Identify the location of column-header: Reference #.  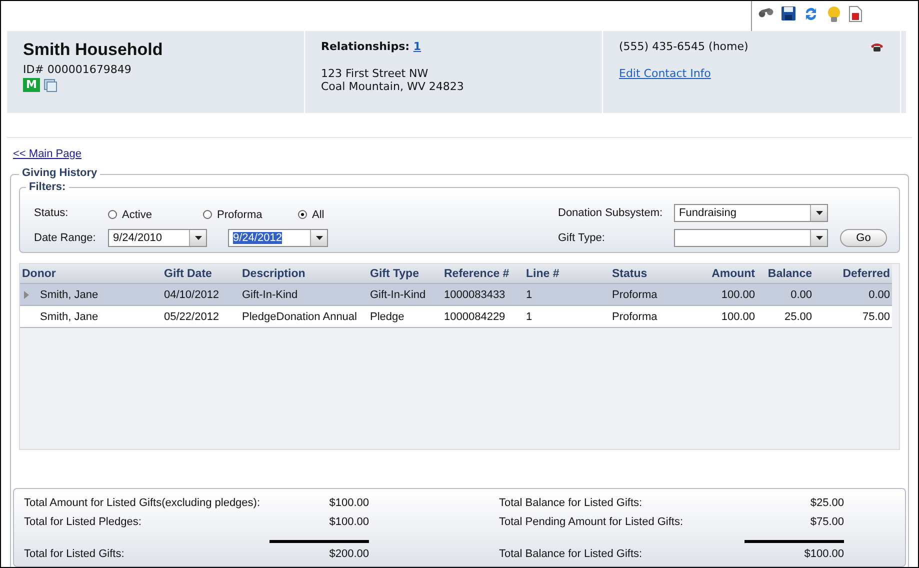
(483, 274).